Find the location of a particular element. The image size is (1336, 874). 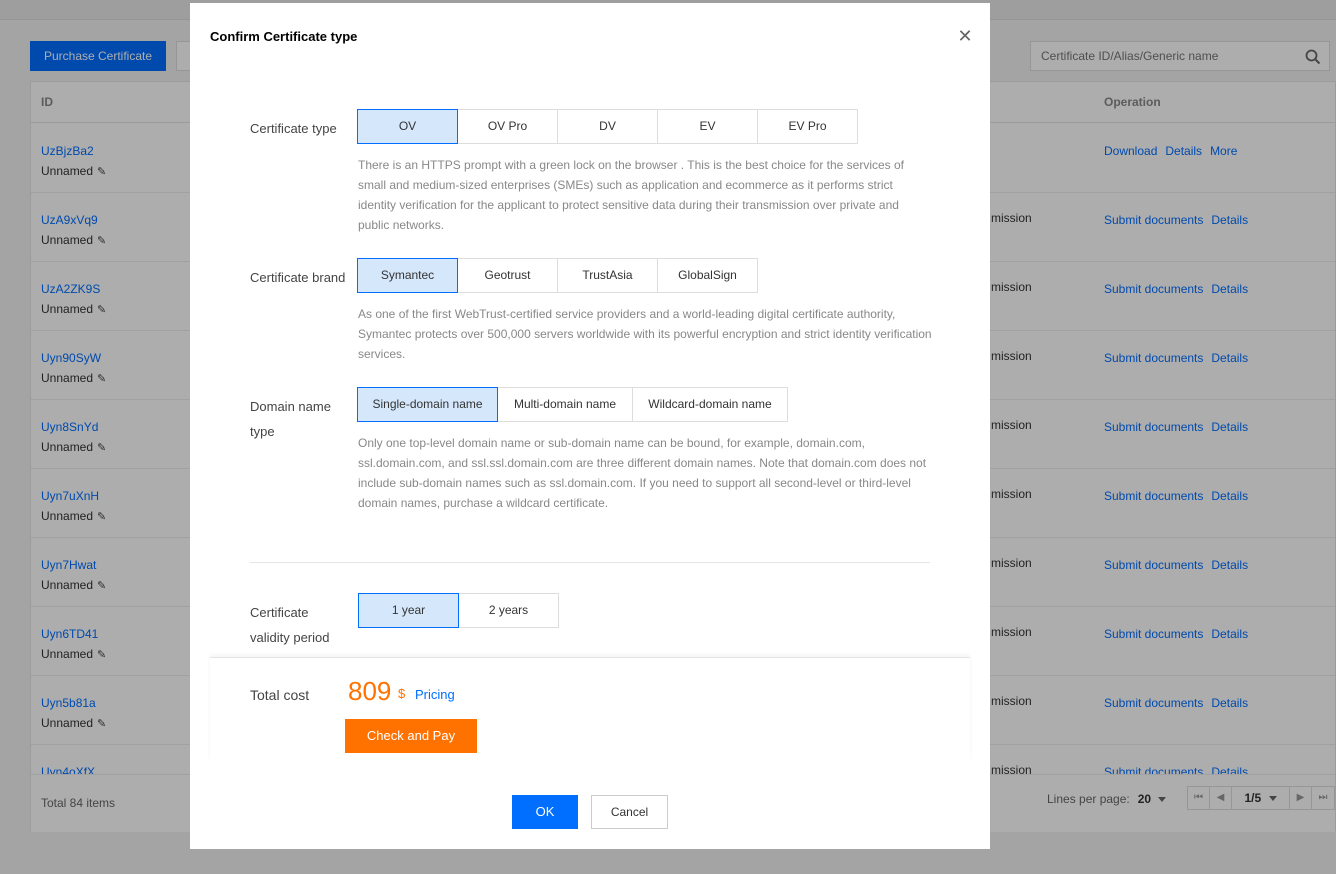

currency-unit: $ is located at coordinates (402, 693).